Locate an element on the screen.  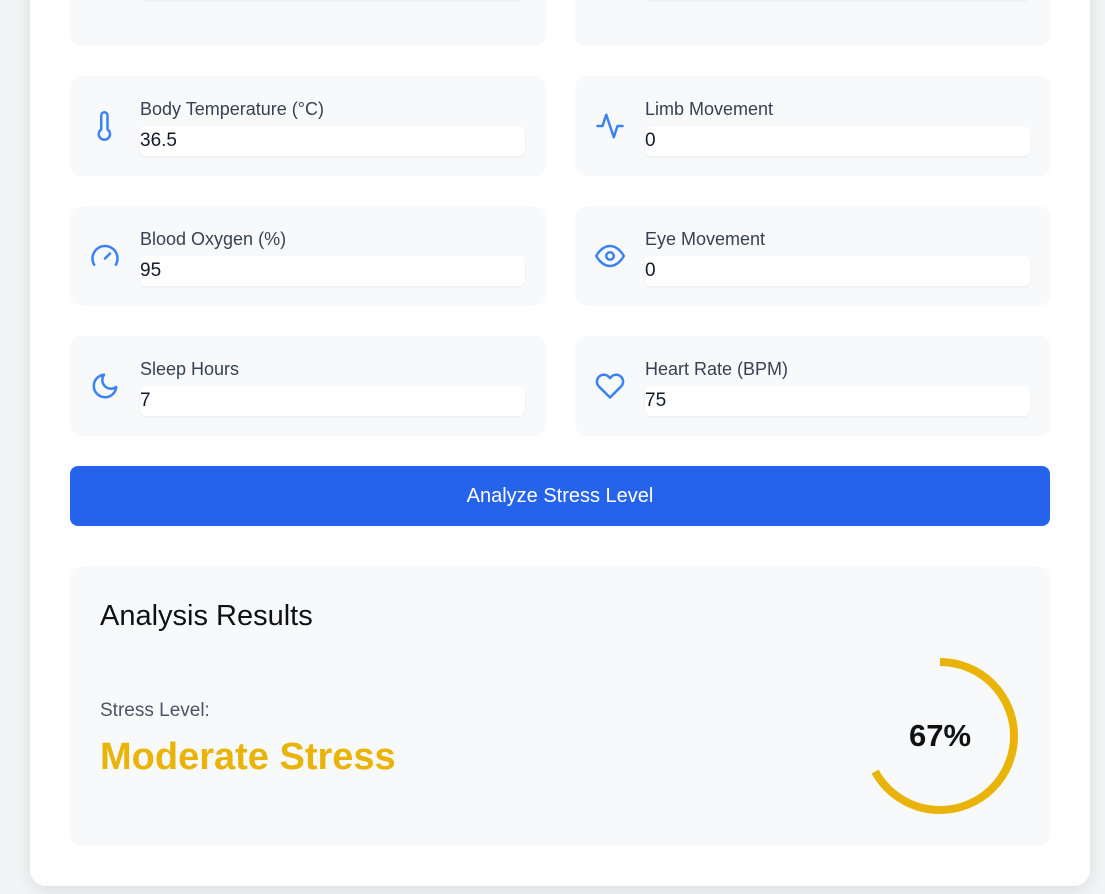
field-eye-movement: Eye Movement is located at coordinates (813, 256).